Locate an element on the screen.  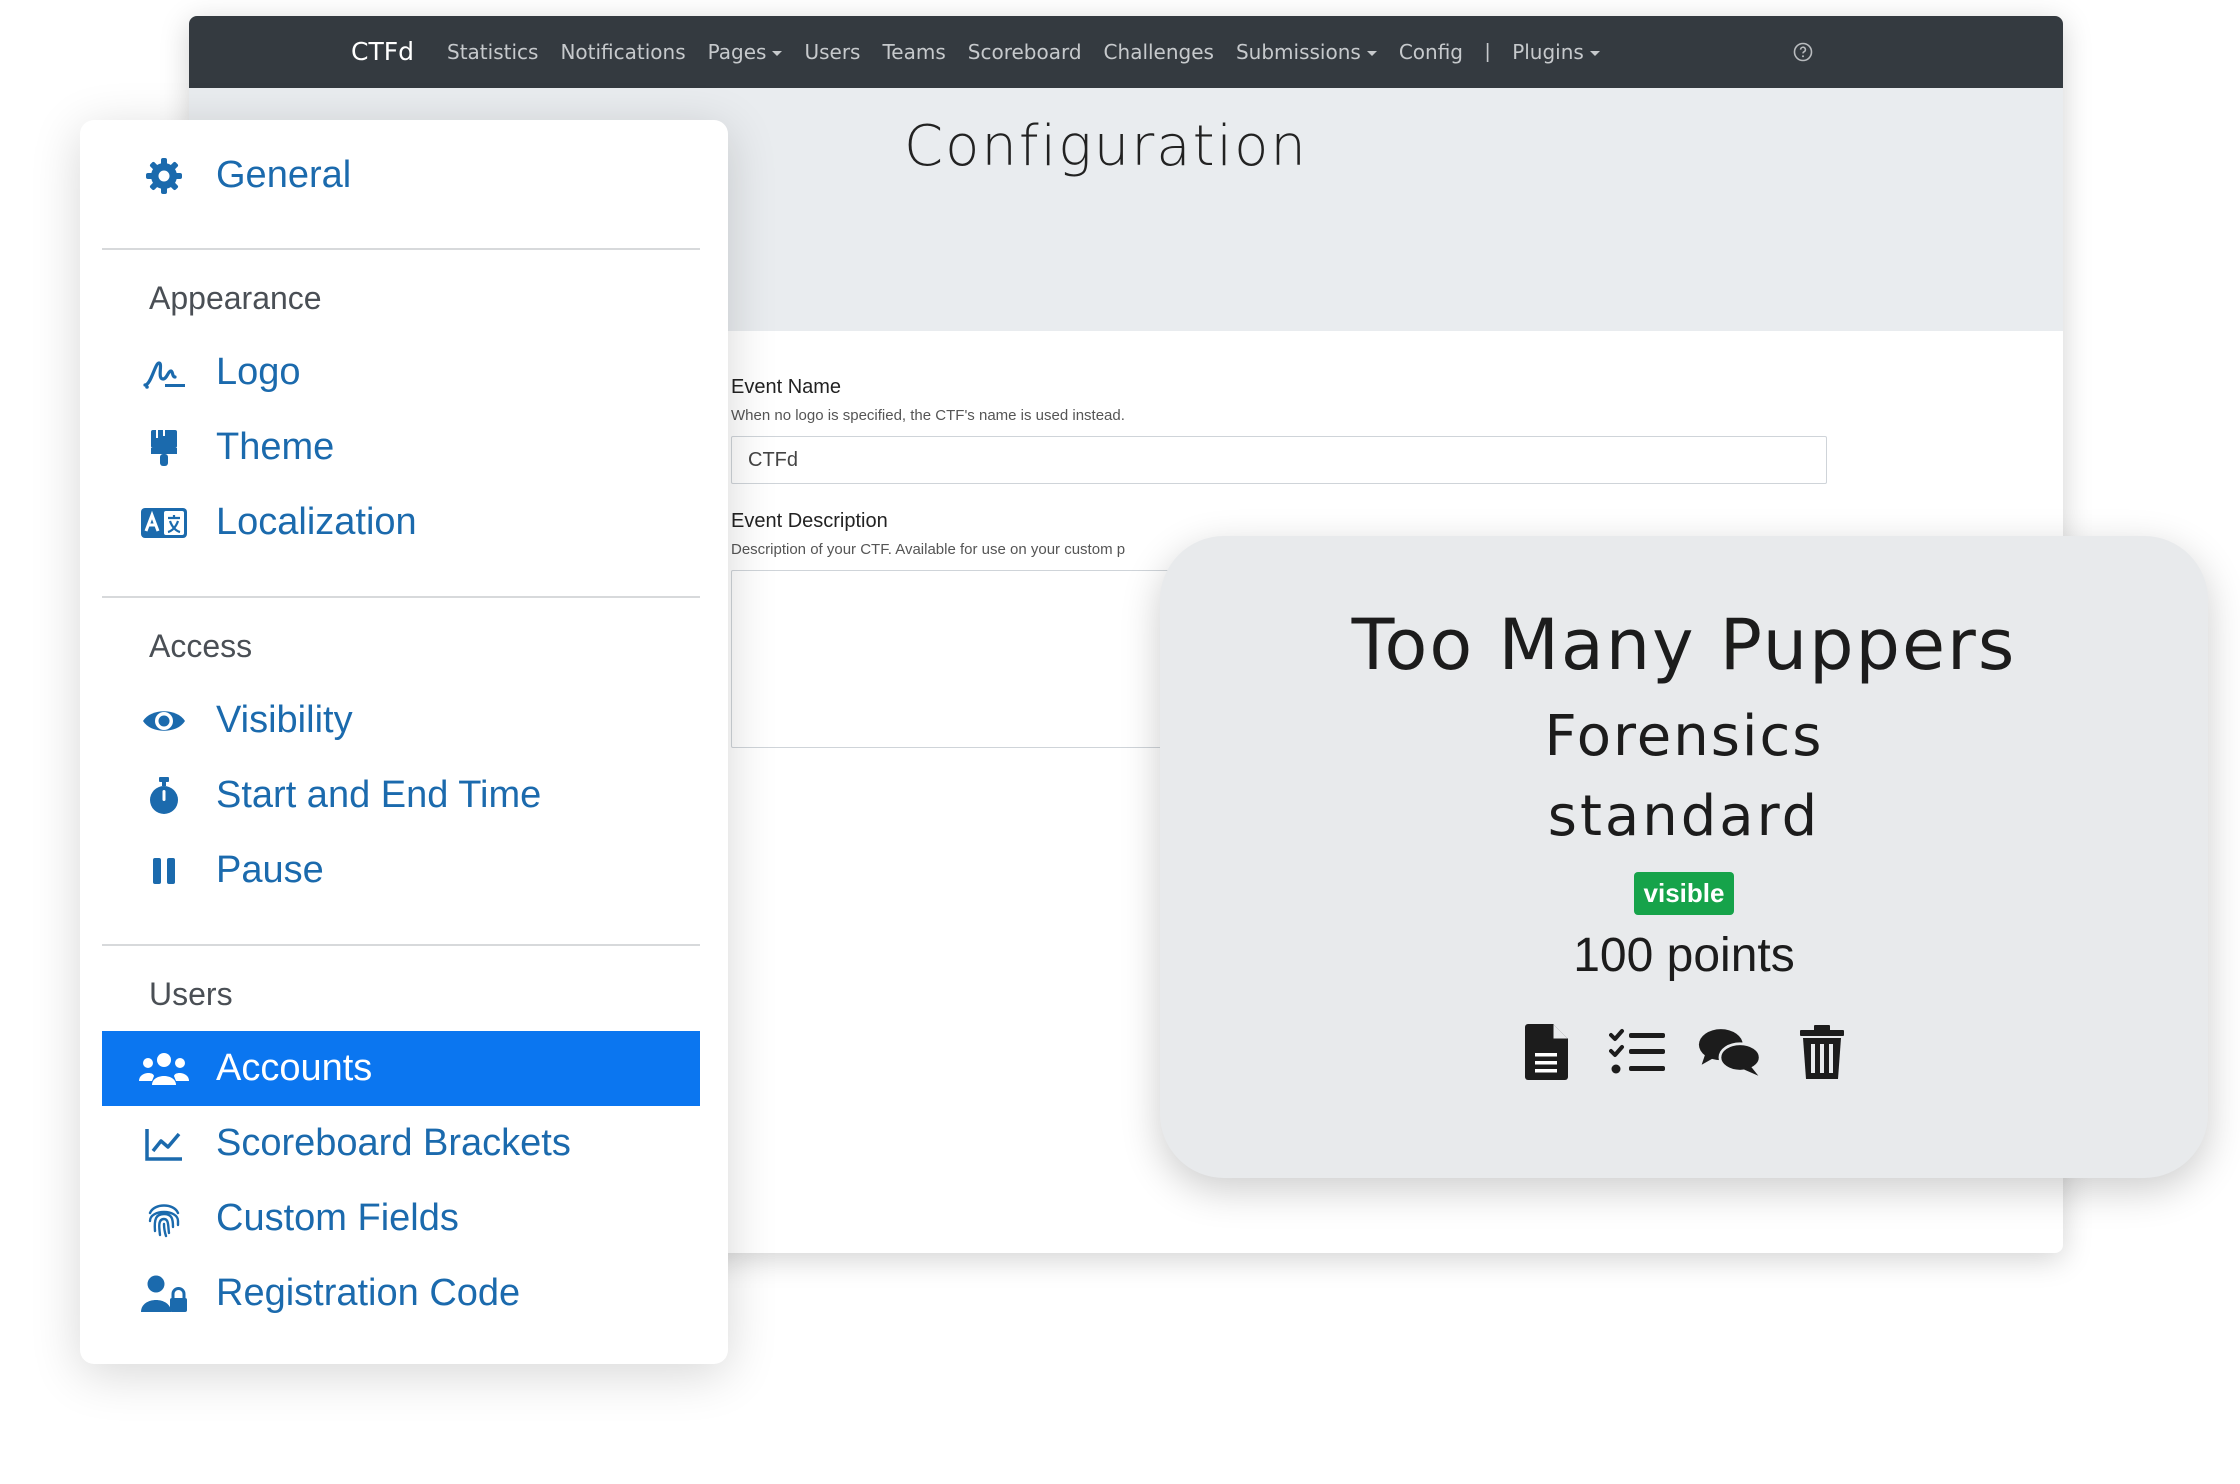
nav-scoreboard: Scoreboard is located at coordinates (1025, 52).